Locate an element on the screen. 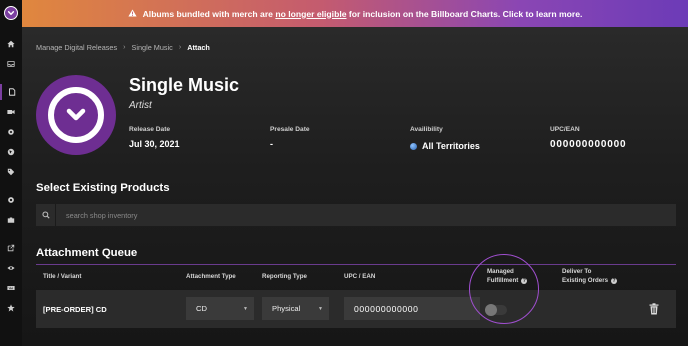  release-artwork is located at coordinates (76, 115).